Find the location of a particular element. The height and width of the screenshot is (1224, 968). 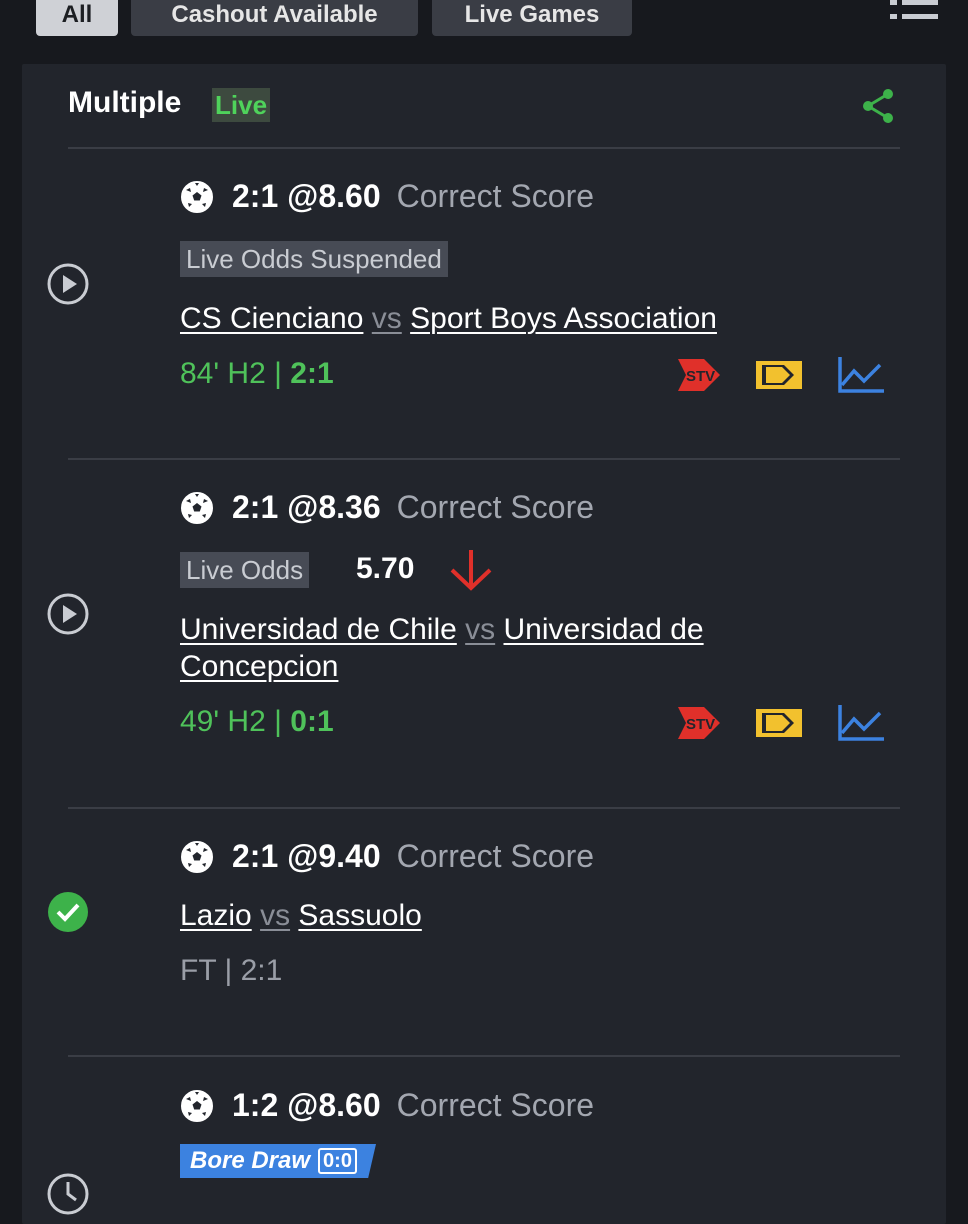

arrow-down-icon is located at coordinates (471, 570).